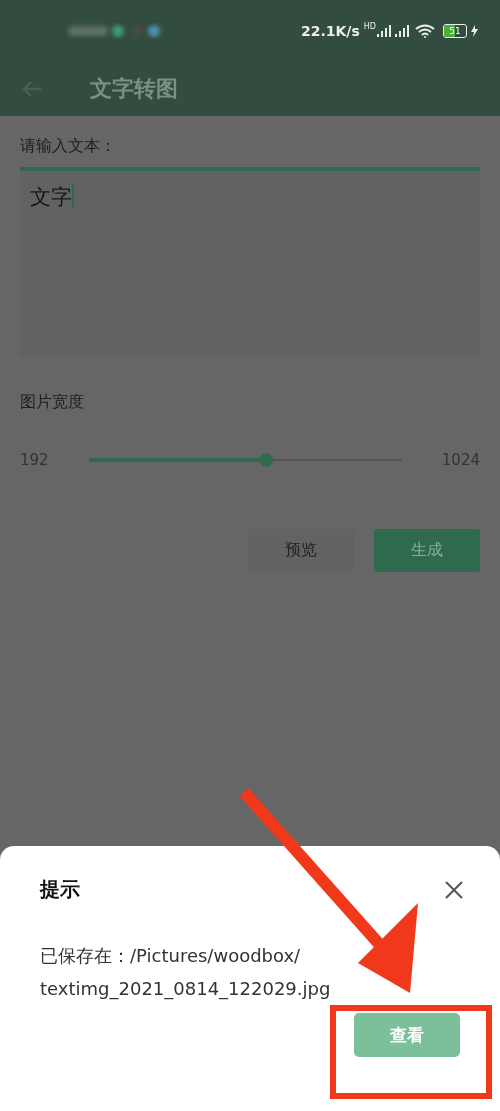  I want to click on dialog-message: 已保存在：/Pictures/woodbox/ textimg_2021_0814_122029.jpg, so click(185, 973).